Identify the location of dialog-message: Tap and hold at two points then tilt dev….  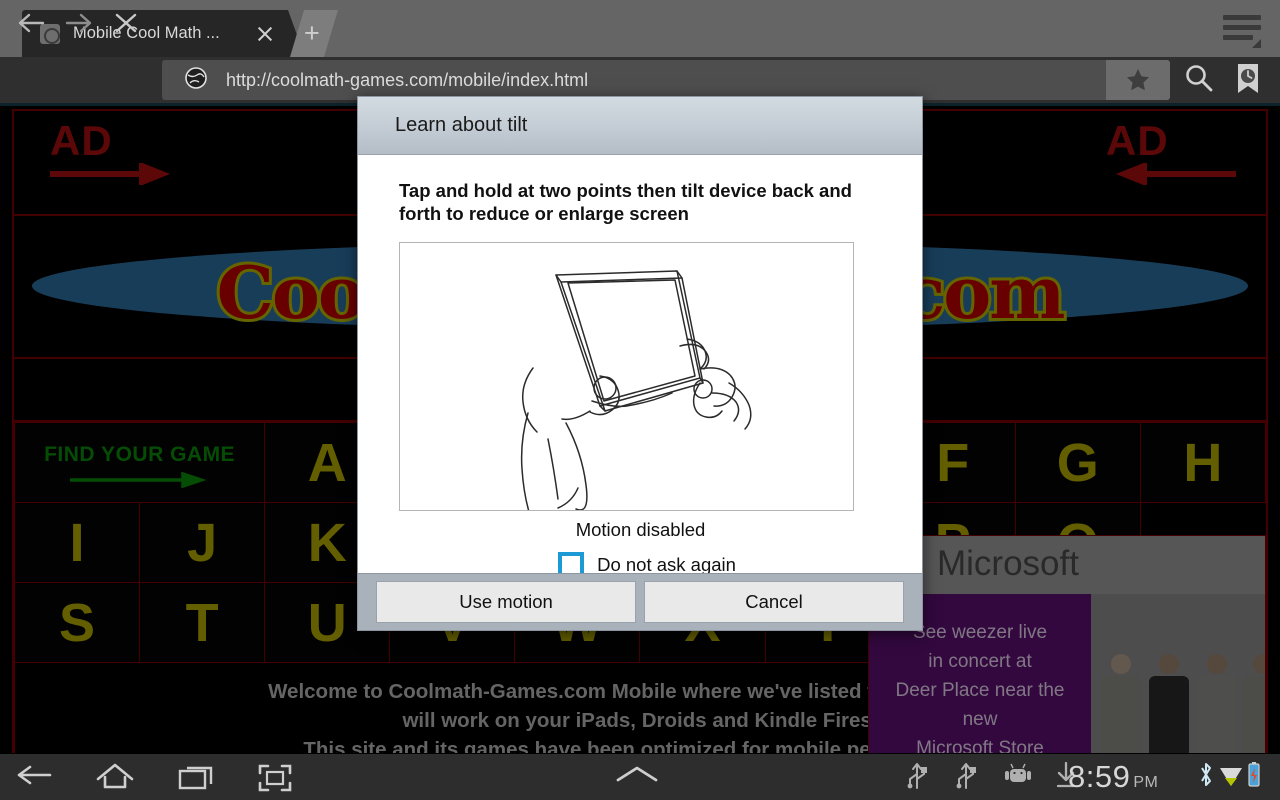
(625, 202).